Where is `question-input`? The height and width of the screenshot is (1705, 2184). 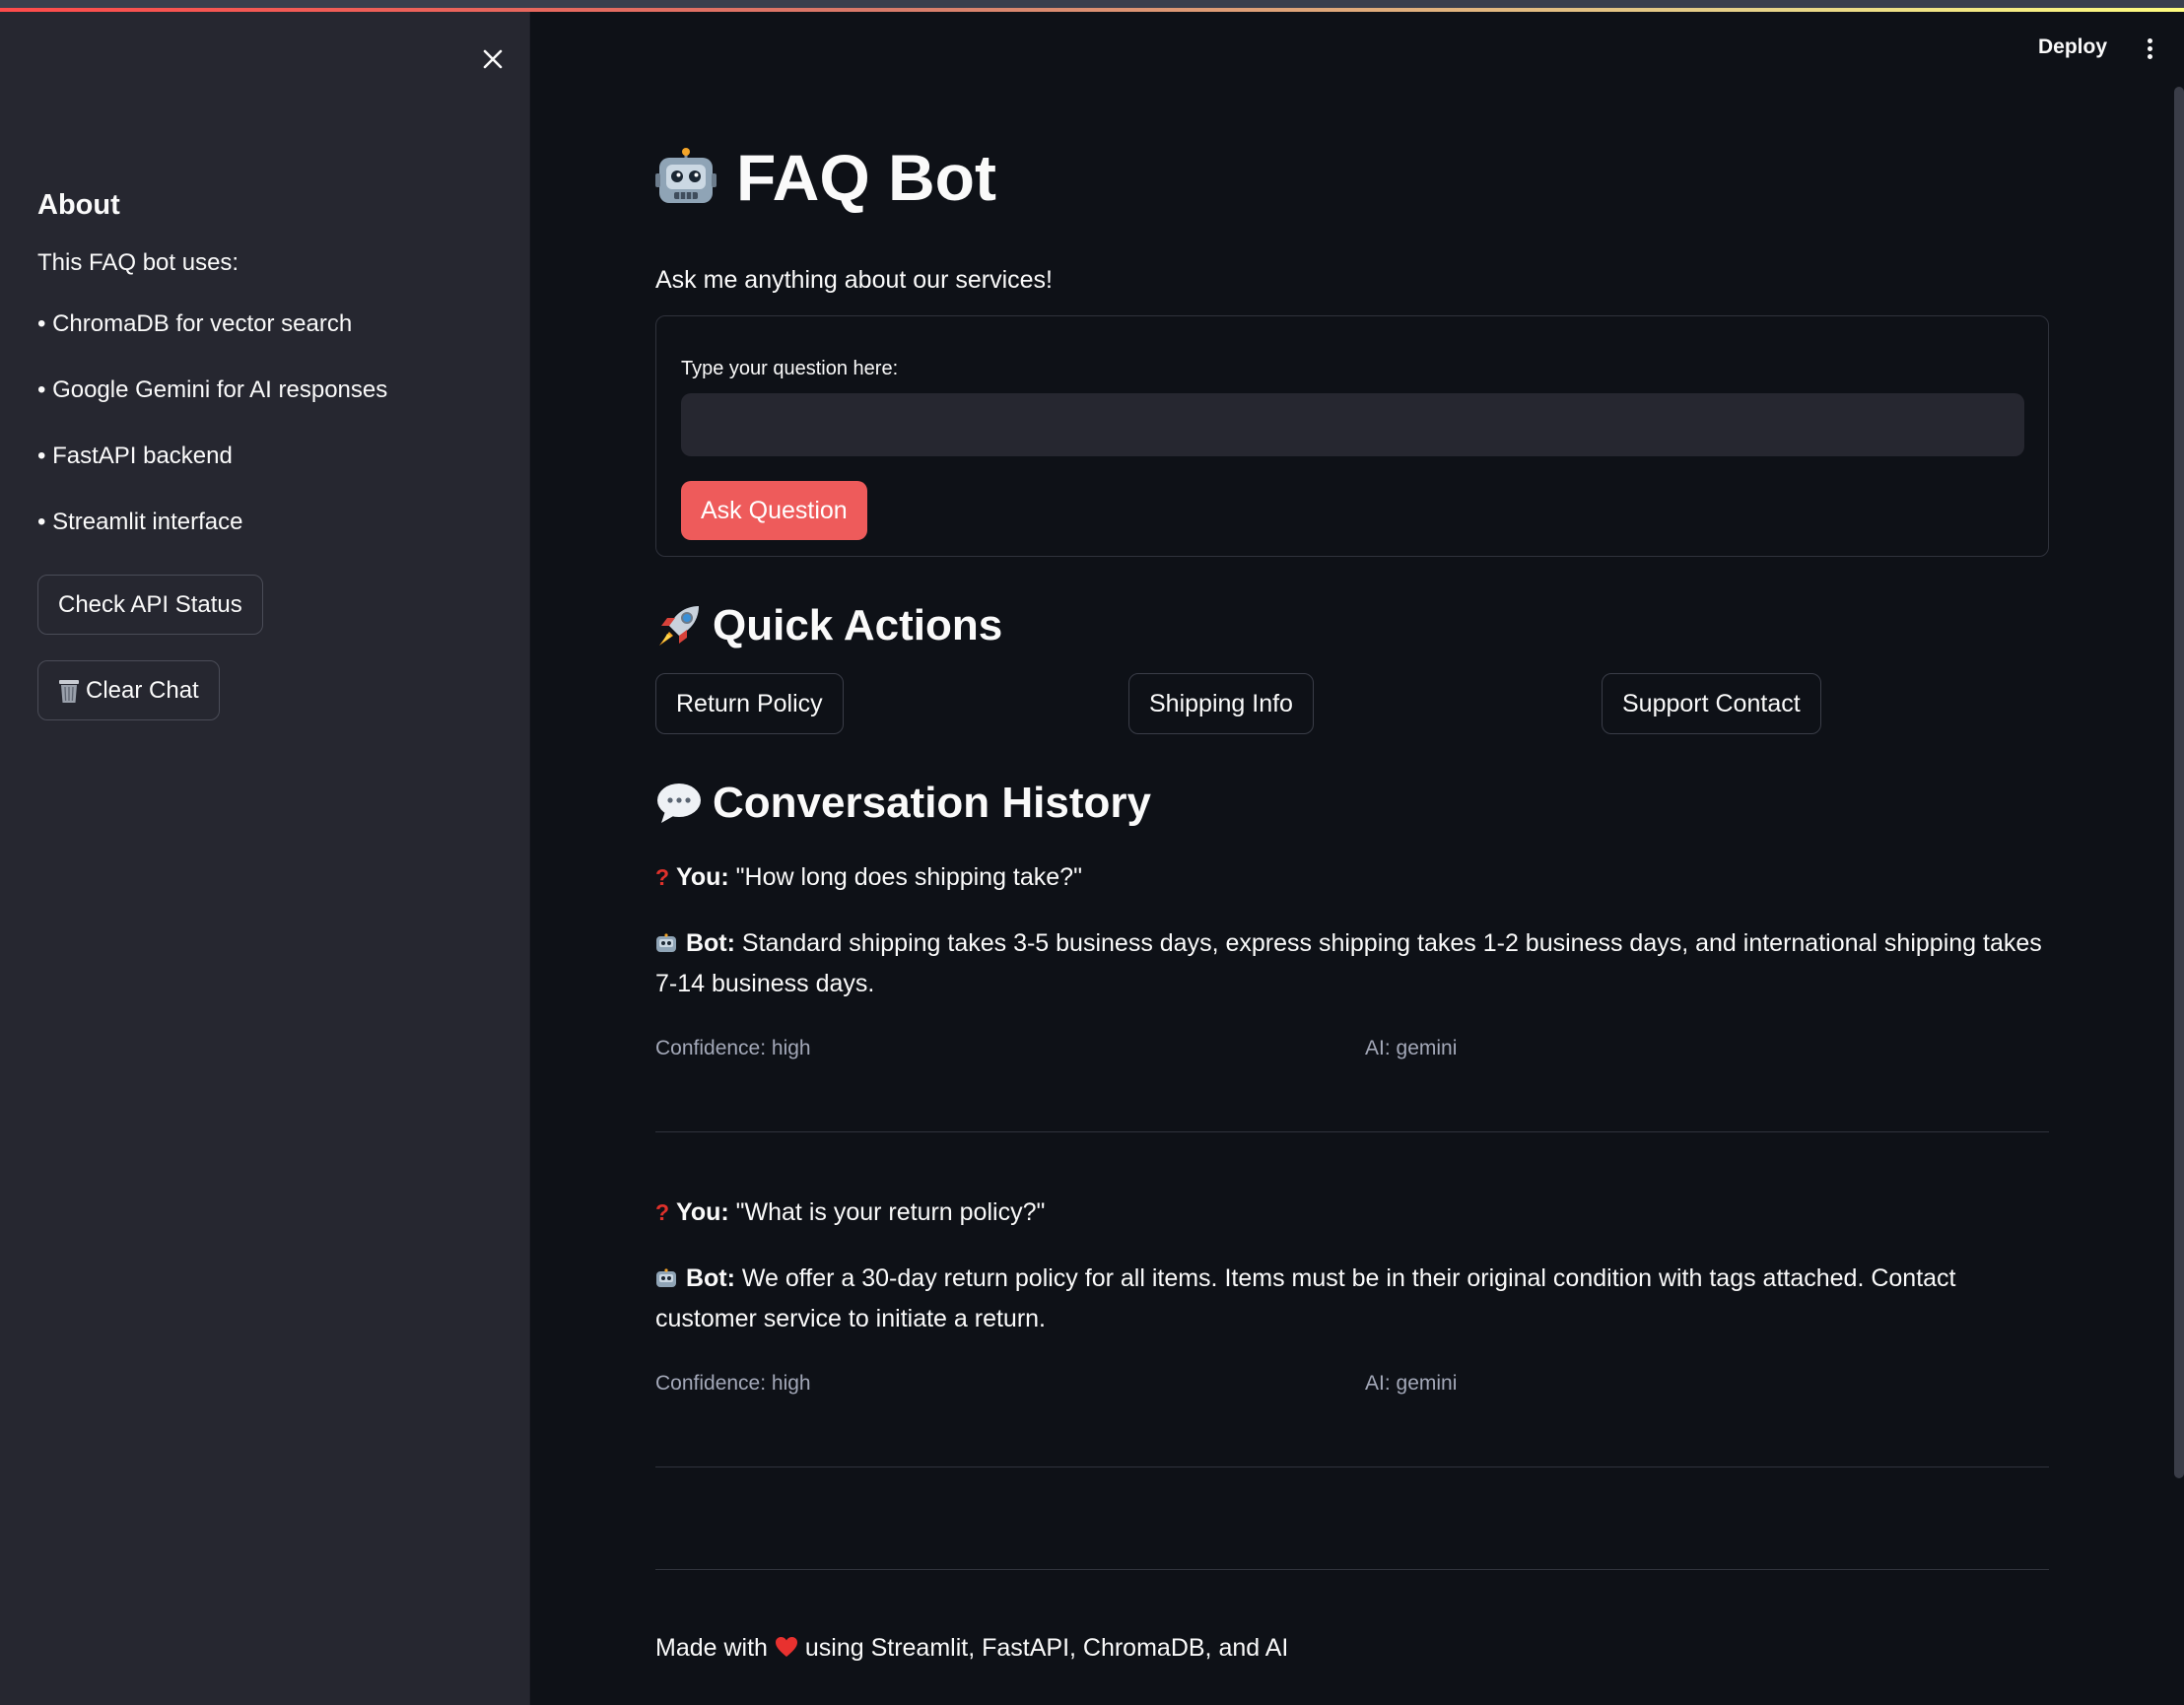 question-input is located at coordinates (1352, 424).